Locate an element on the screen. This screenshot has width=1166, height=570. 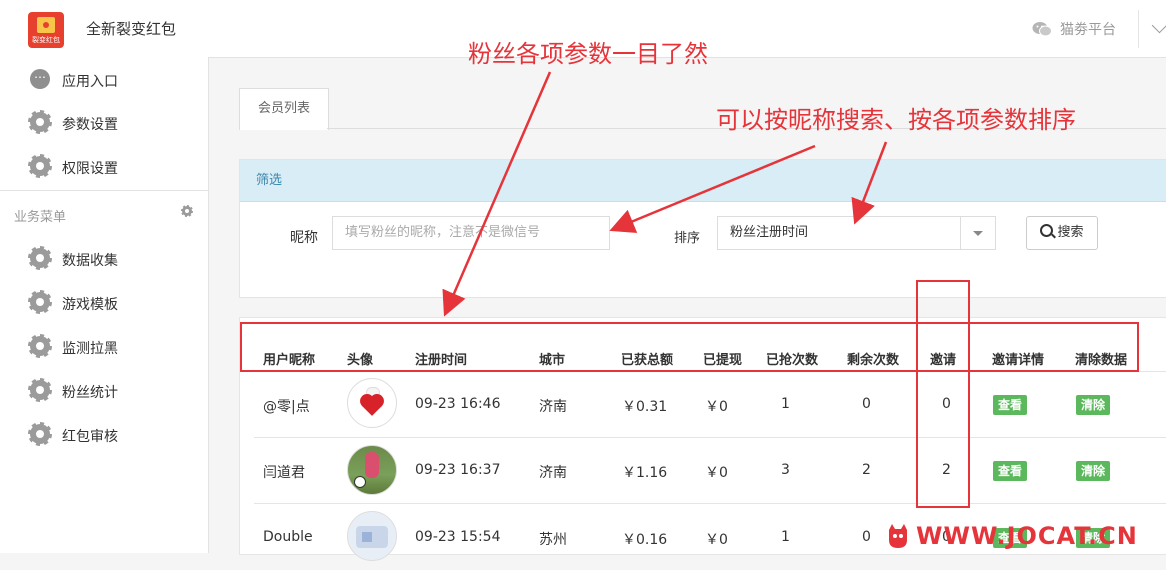
sidebar-item-label: 参数设置 is located at coordinates (90, 125).